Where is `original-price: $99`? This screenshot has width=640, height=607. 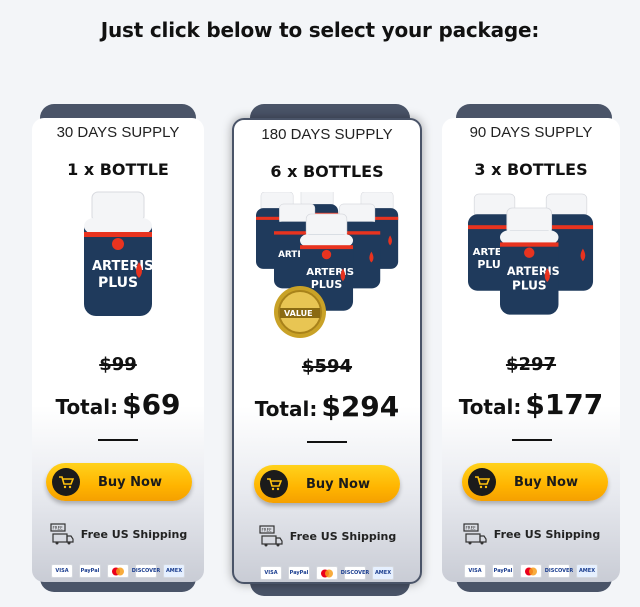 original-price: $99 is located at coordinates (118, 364).